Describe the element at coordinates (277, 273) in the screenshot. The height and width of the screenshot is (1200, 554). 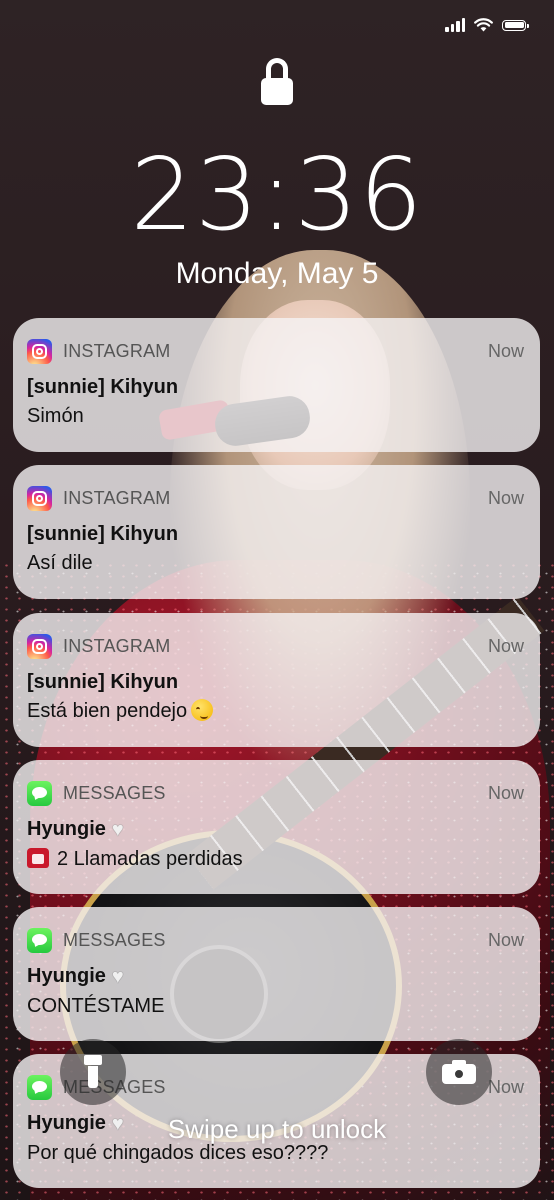
I see `lock-screen-date: Monday, May 5` at that location.